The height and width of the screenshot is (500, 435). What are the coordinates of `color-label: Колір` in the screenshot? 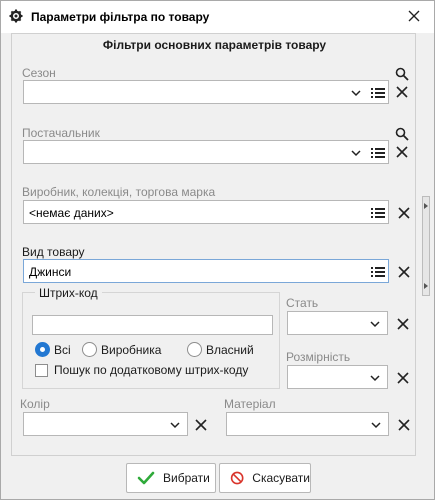 It's located at (35, 404).